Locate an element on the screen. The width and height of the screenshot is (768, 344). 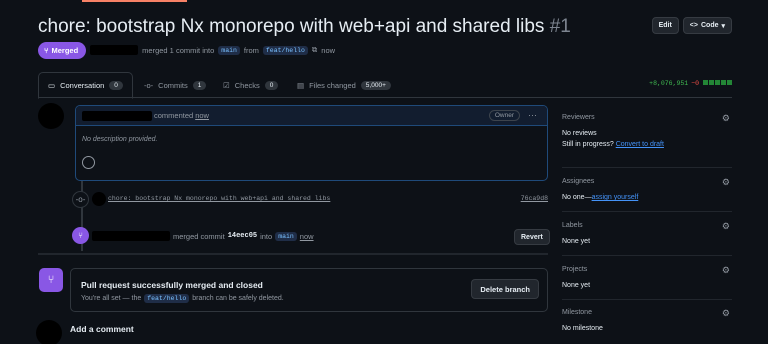
sidebar-assignees: Assignees ⚙ No one—assign yourself is located at coordinates (647, 189).